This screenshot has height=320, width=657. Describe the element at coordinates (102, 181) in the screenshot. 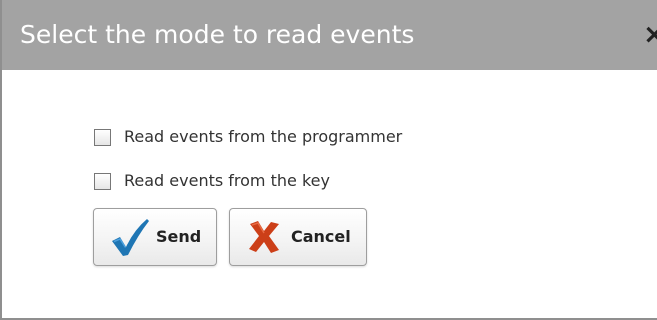

I see `read-from-key-checkbox` at that location.